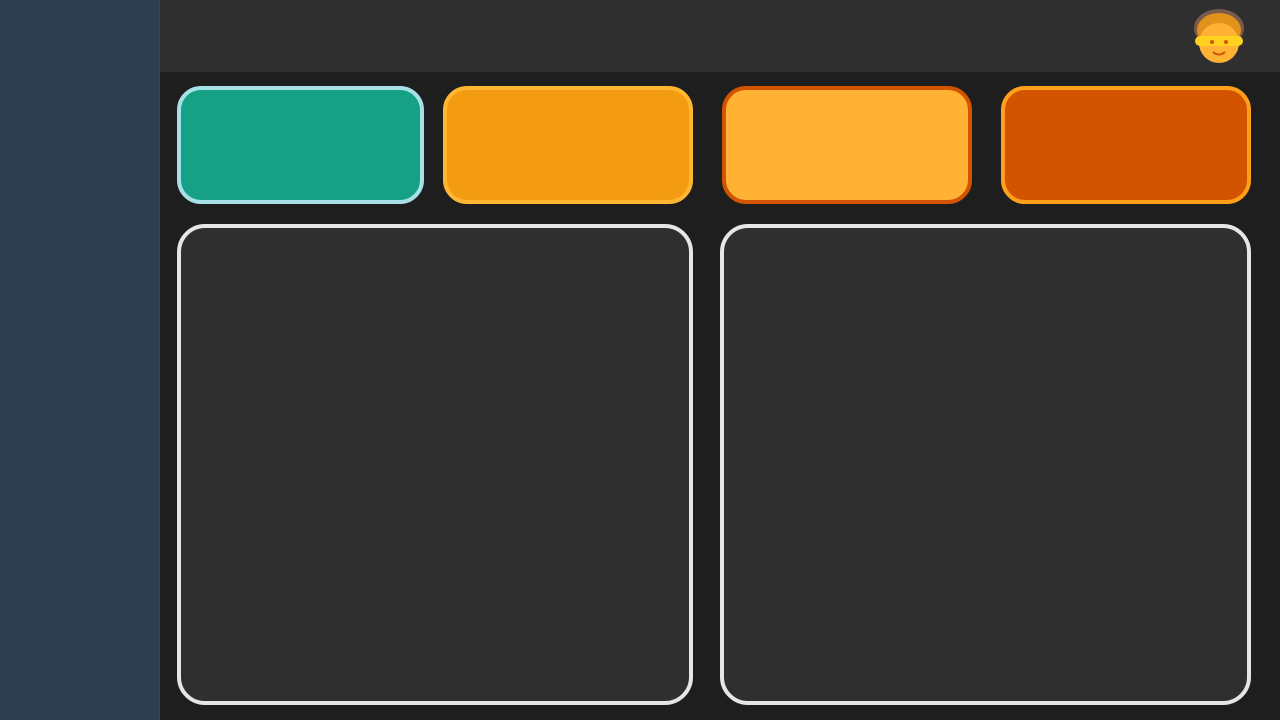  Describe the element at coordinates (847, 145) in the screenshot. I see `stat-card-yellow` at that location.